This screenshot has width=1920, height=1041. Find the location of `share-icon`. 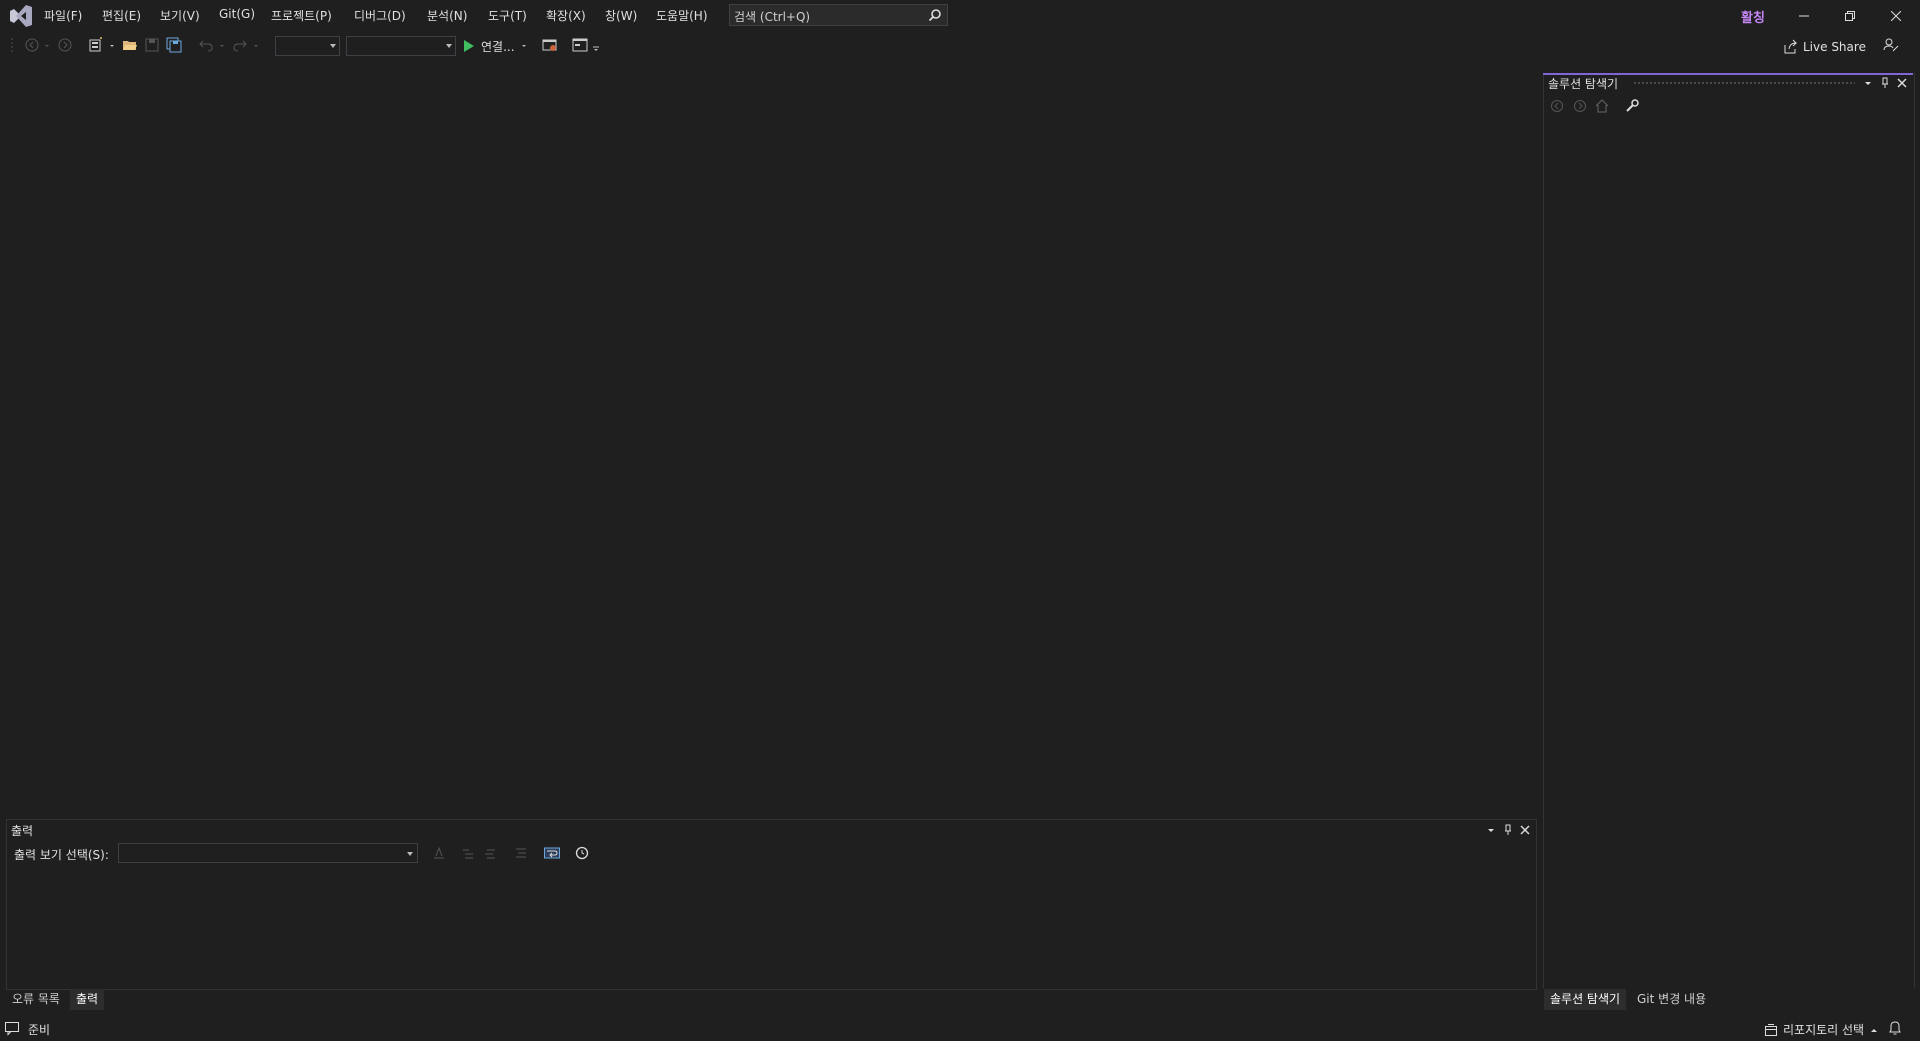

share-icon is located at coordinates (1791, 46).